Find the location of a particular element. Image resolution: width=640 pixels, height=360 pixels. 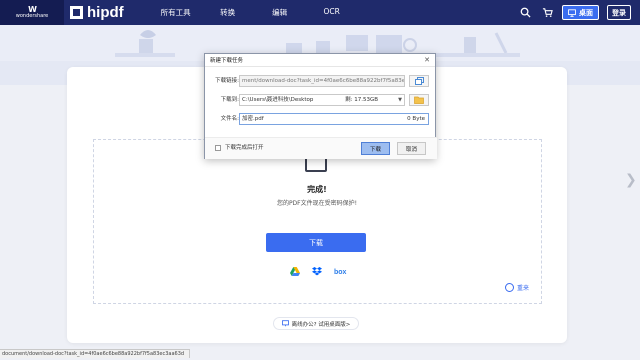

desktop-button: 桌面 is located at coordinates (580, 12).